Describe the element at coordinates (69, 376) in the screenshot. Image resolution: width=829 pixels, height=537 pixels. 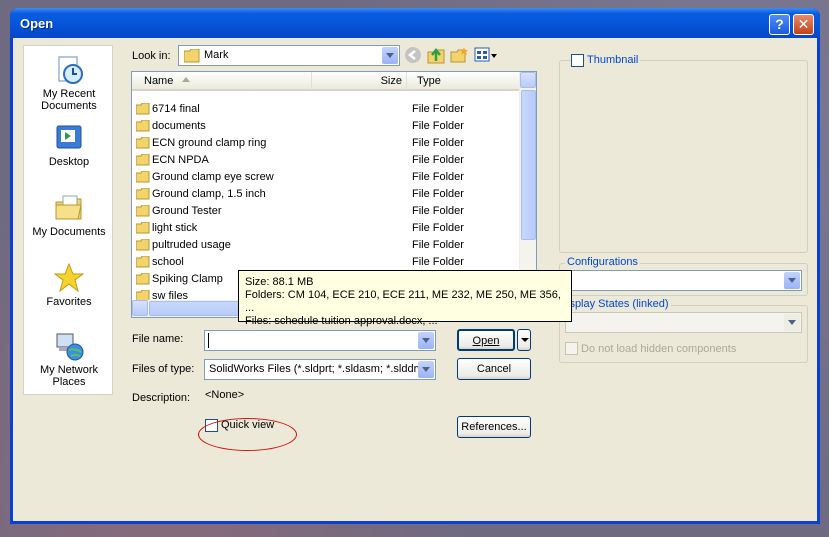
I see `place-label: My Network Places` at that location.